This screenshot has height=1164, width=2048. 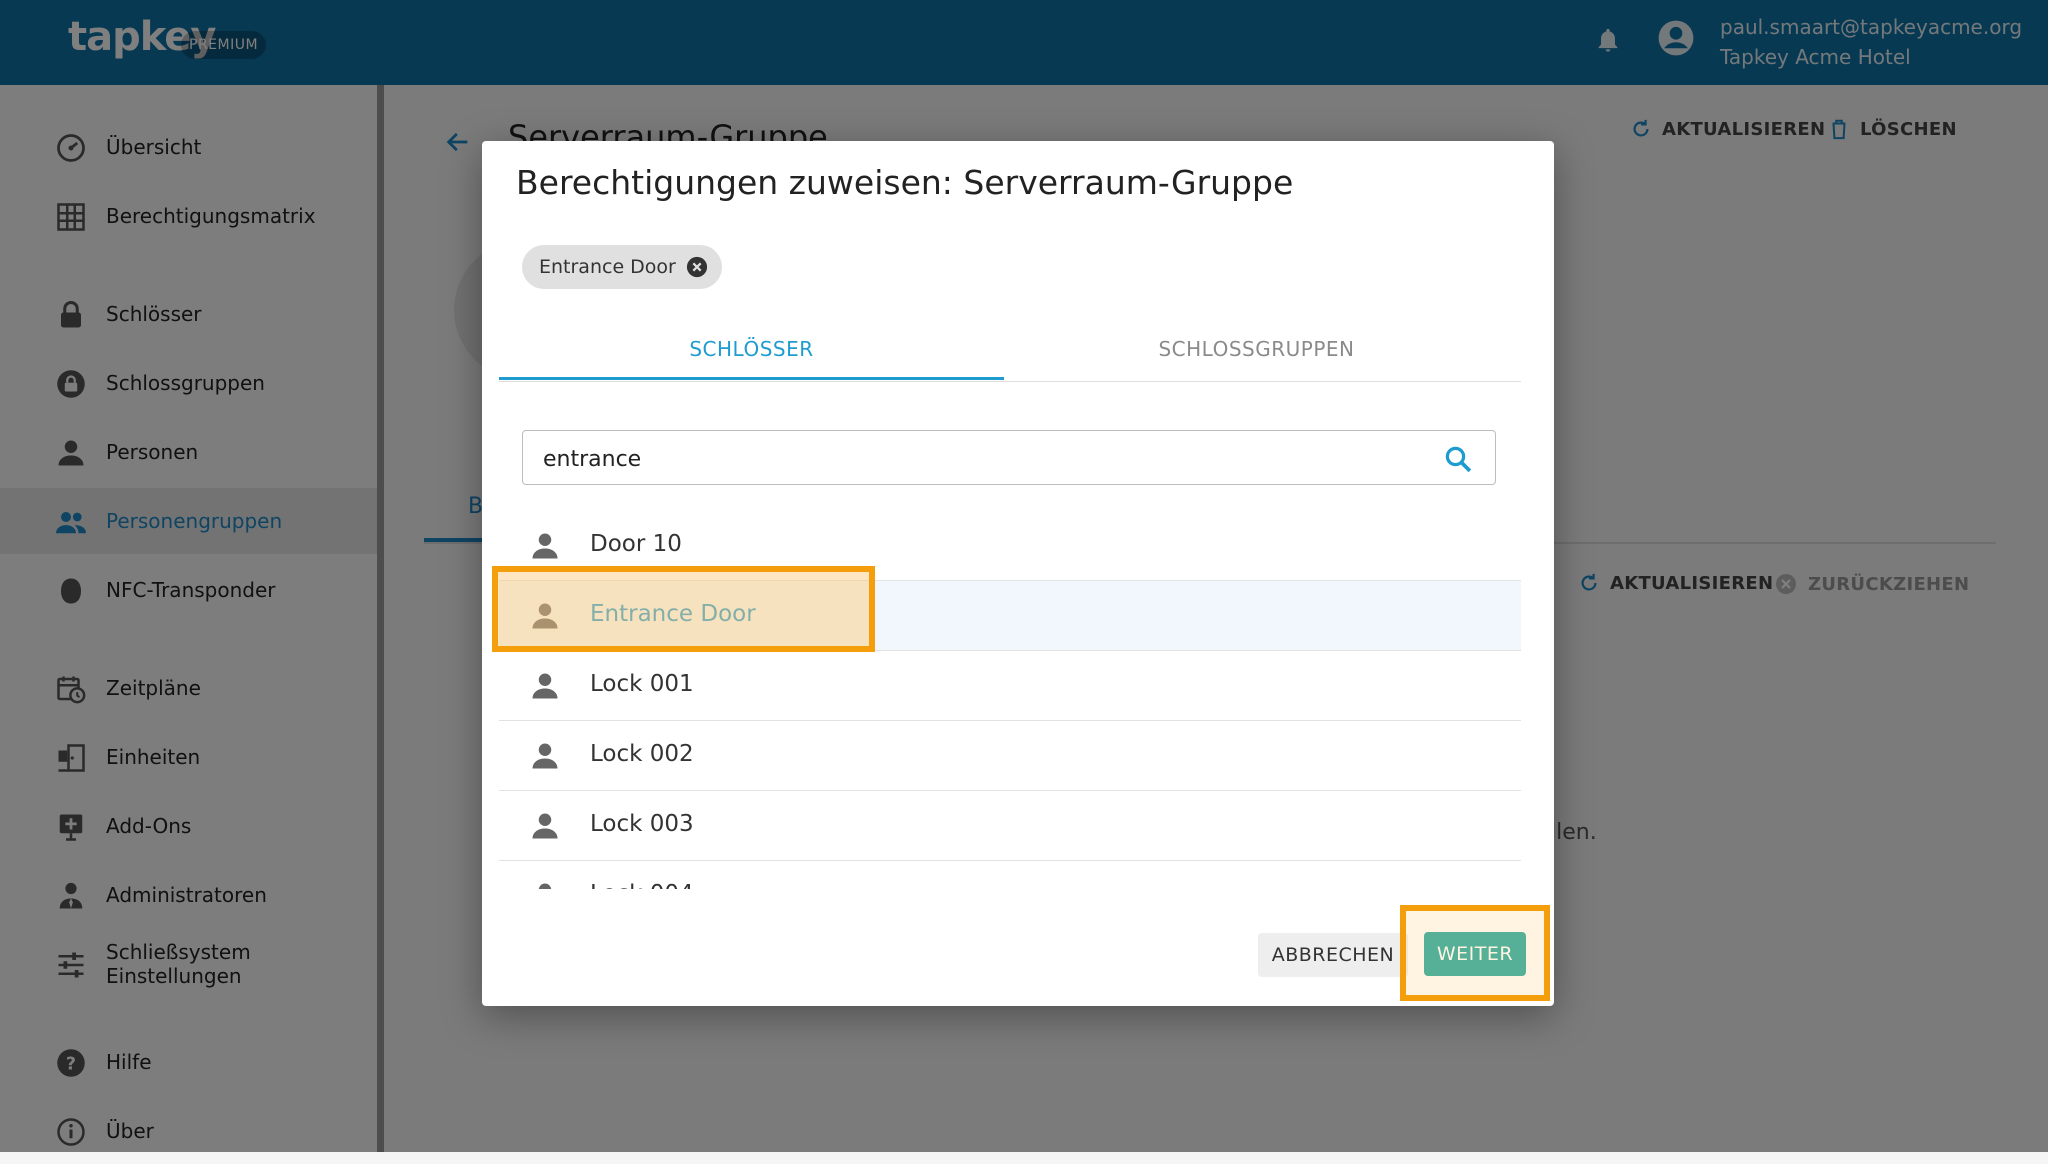 I want to click on list-item: Lock 002, so click(x=1010, y=756).